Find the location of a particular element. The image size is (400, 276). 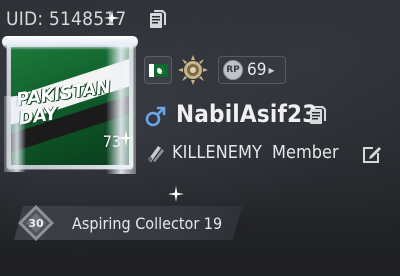

rp-icon: RP is located at coordinates (233, 70).